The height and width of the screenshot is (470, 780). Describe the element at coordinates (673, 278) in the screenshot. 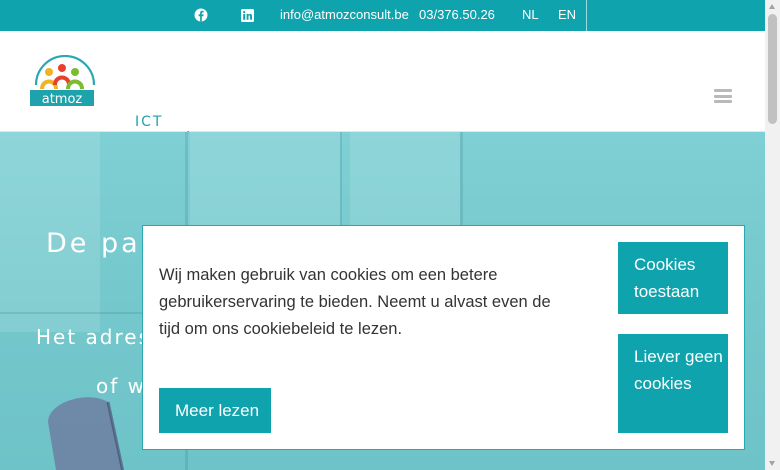

I see `accept-cookies-button: Cookies toestaan` at that location.